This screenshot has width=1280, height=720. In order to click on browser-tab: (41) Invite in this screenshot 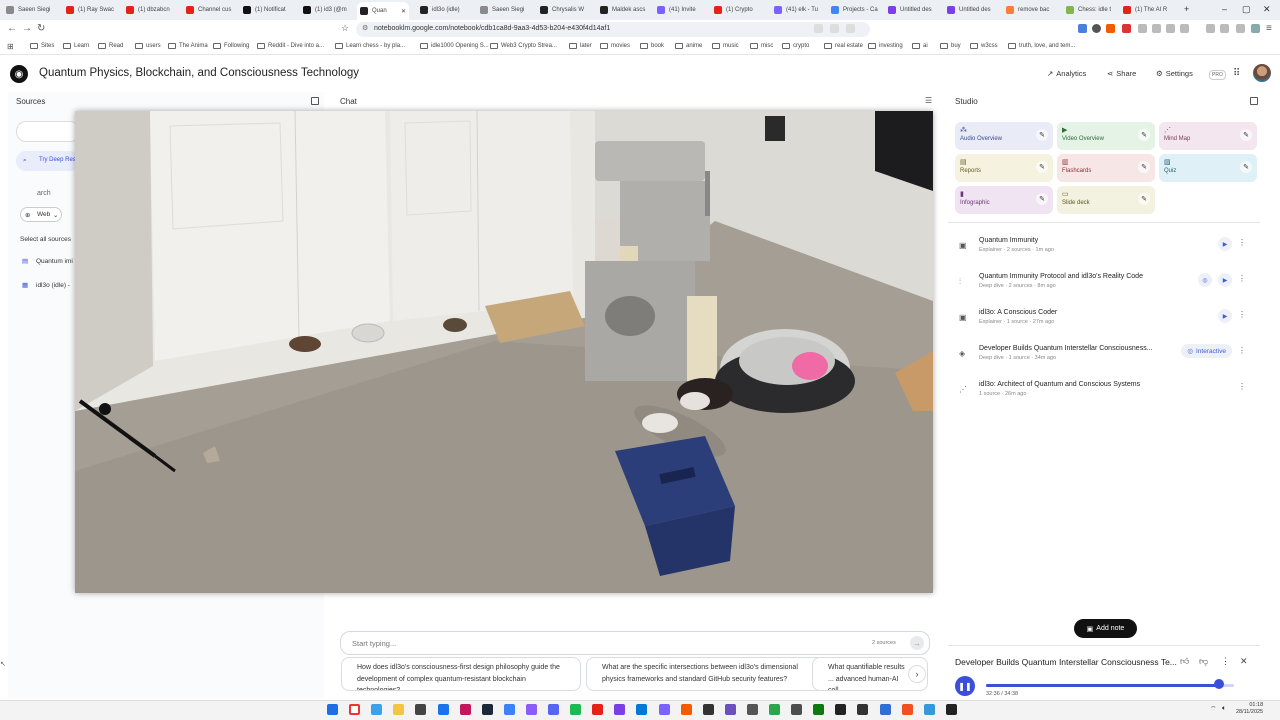, I will do `click(681, 10)`.